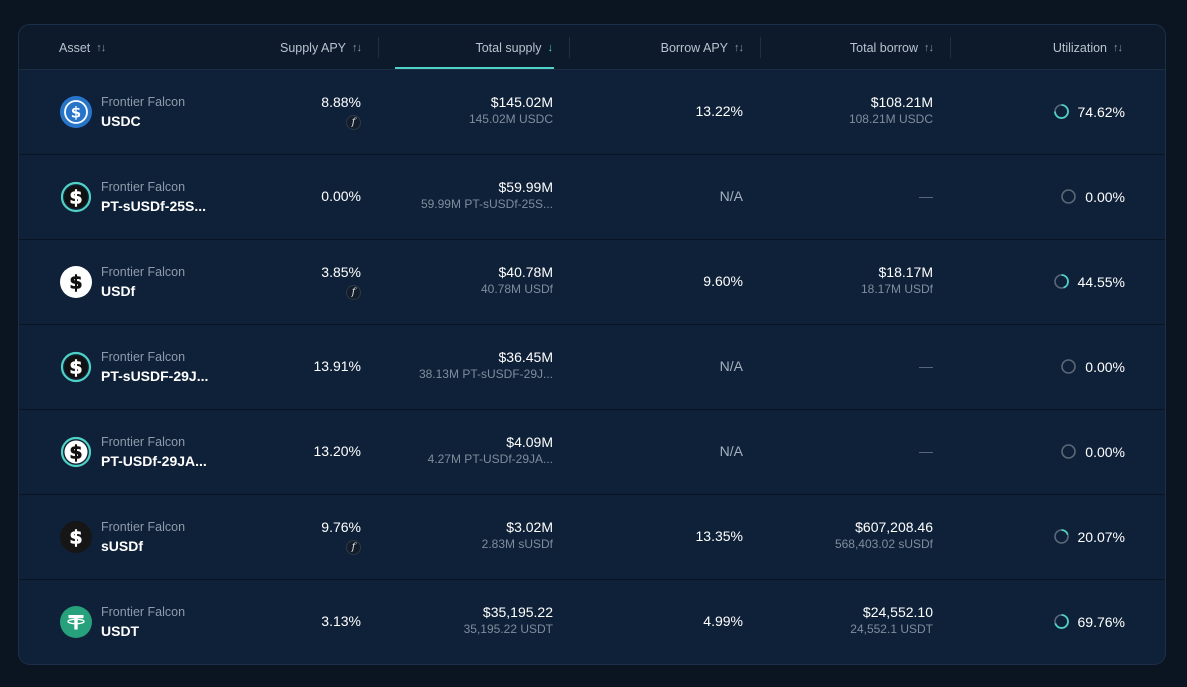 This screenshot has width=1187, height=687. Describe the element at coordinates (883, 544) in the screenshot. I see `total-borrow-amount: 568,403.02 sUSDf` at that location.